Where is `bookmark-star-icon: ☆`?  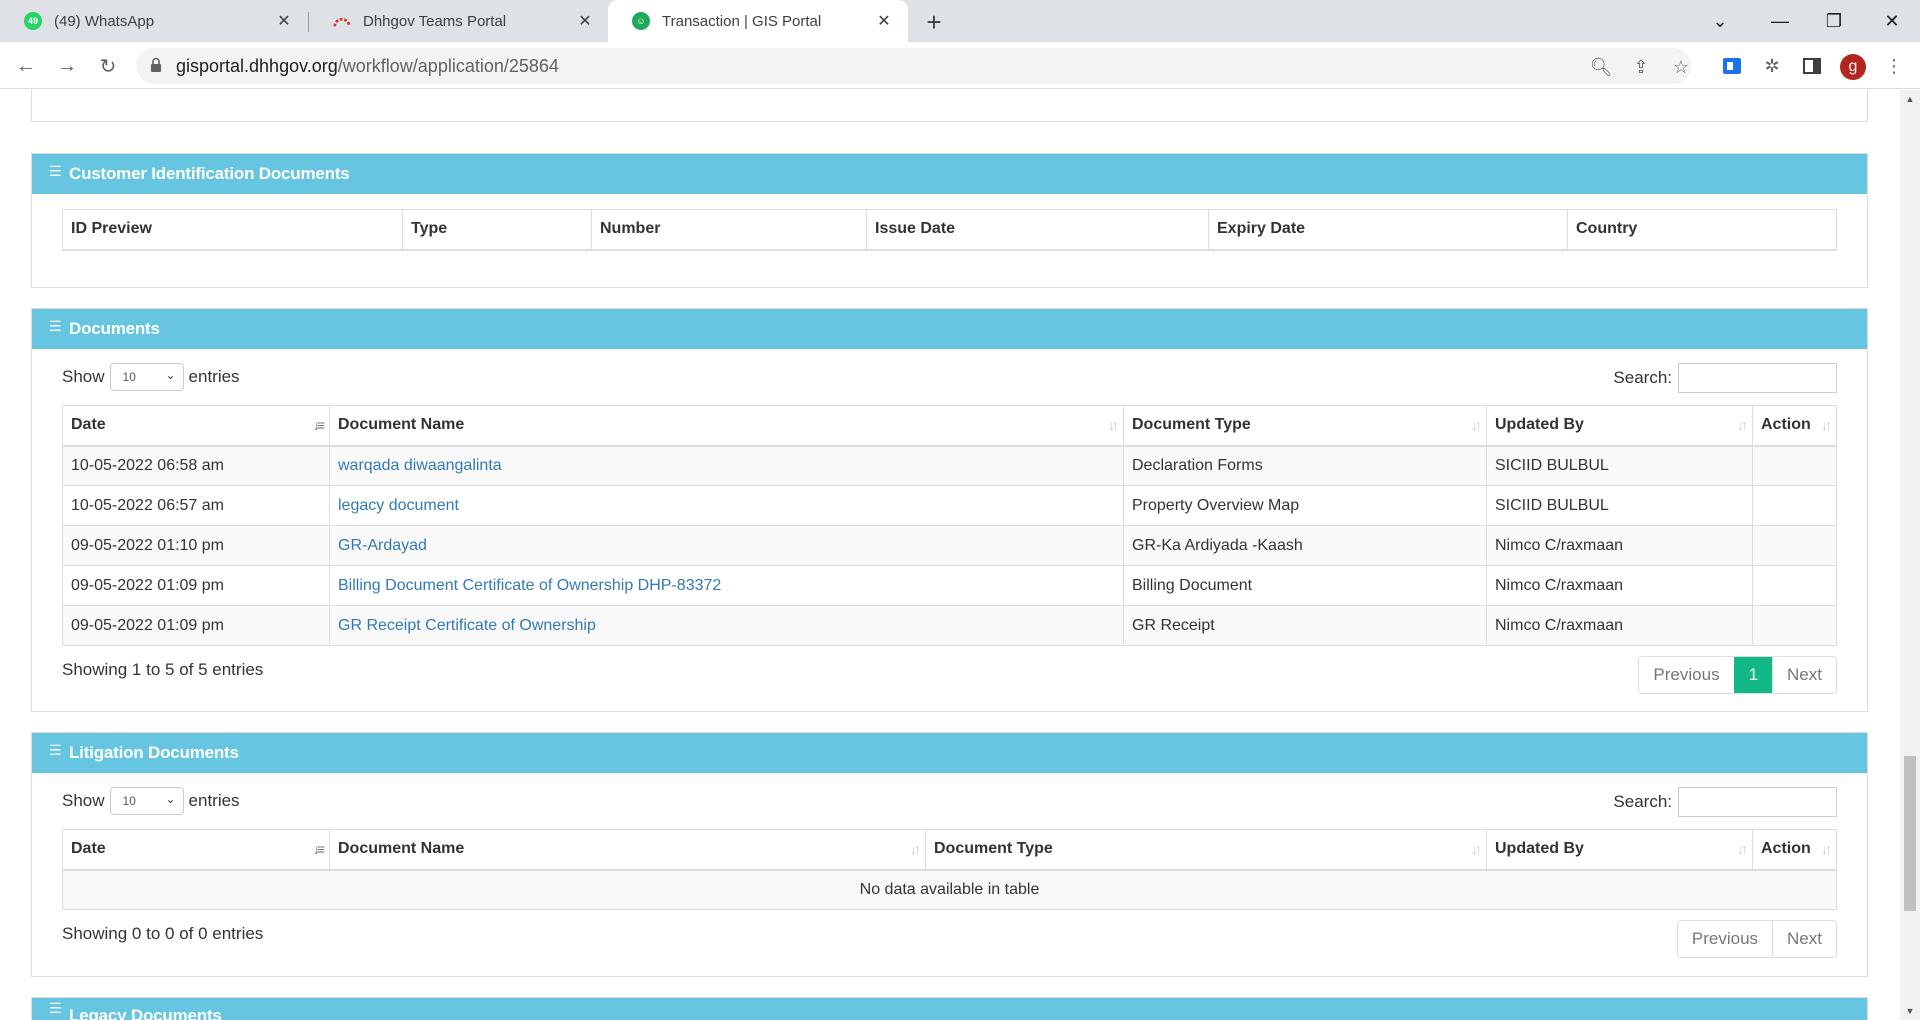
bookmark-star-icon: ☆ is located at coordinates (1681, 67).